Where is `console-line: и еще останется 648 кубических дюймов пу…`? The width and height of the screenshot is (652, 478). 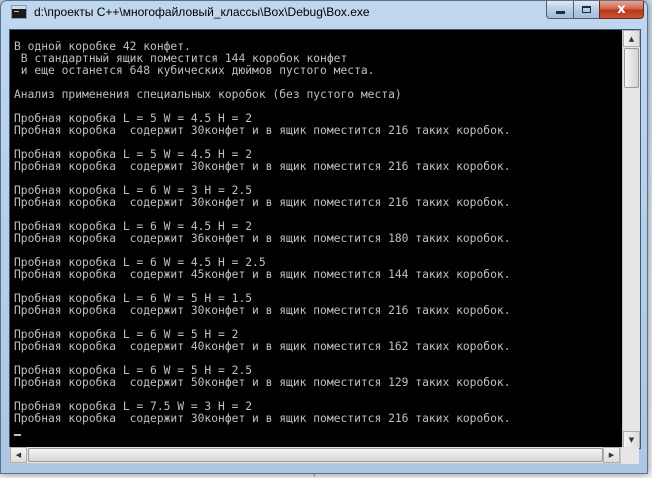 console-line: и еще останется 648 кубических дюймов пу… is located at coordinates (194, 70).